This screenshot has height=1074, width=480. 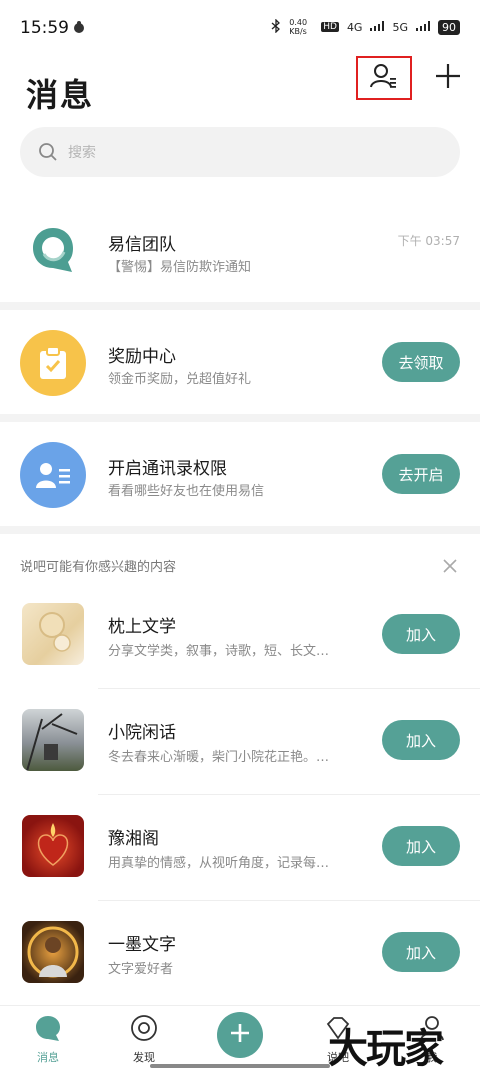 What do you see at coordinates (141, 969) in the screenshot?
I see `group-desc: 文字爱好者` at bounding box center [141, 969].